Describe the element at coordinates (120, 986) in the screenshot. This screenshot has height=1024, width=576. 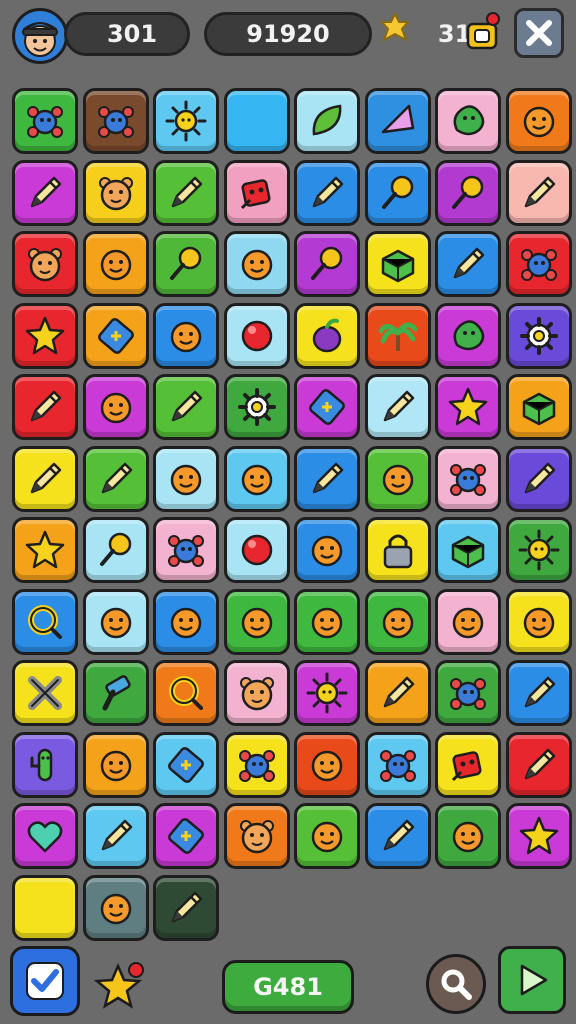
I see `star-icon` at that location.